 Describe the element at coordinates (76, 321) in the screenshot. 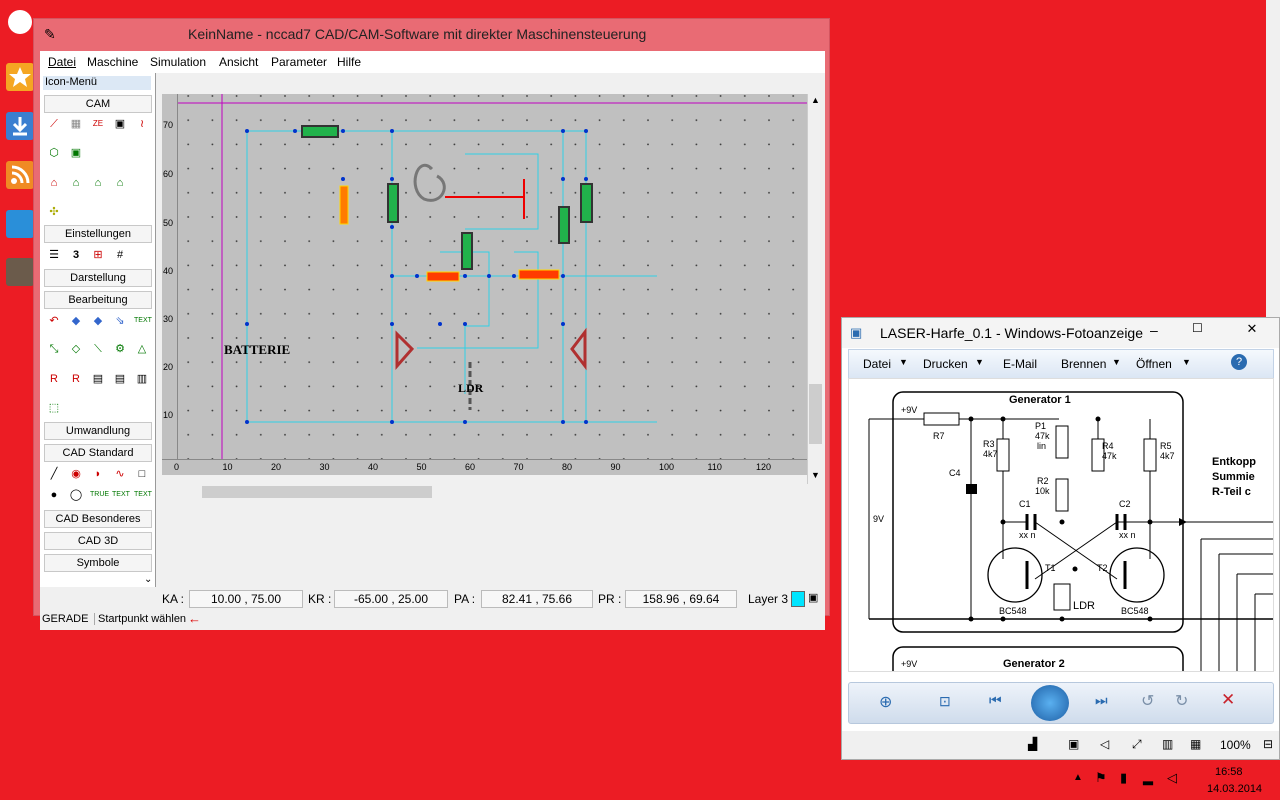

I see `eraser-icon: ◆` at that location.